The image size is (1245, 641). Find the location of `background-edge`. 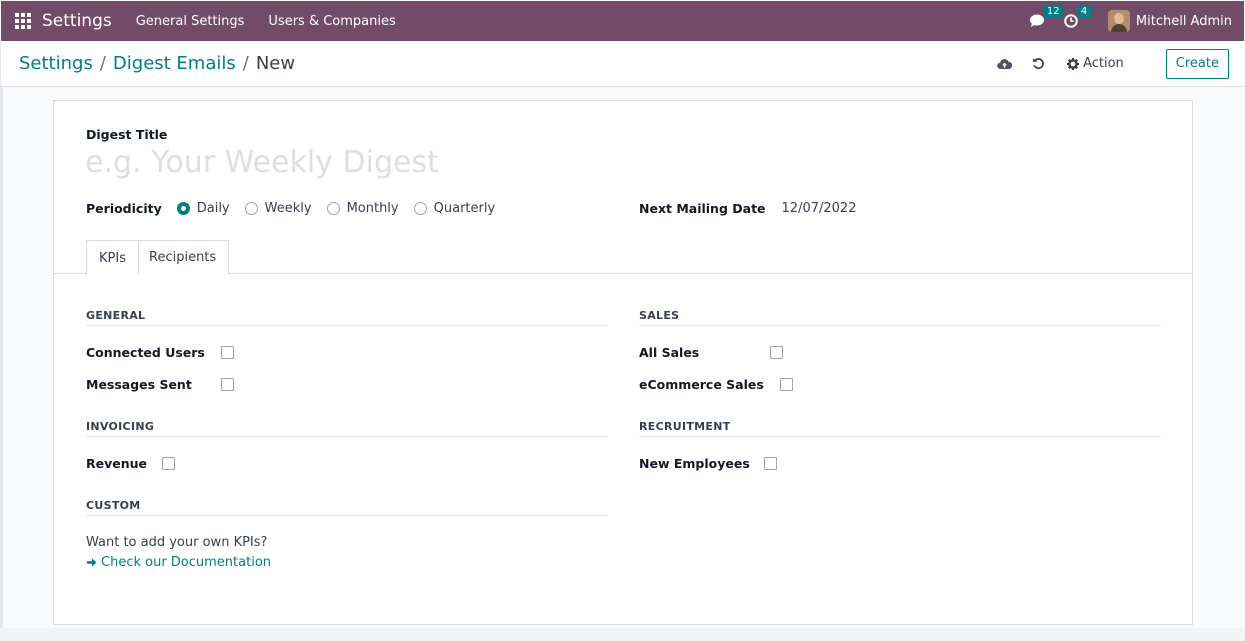

background-edge is located at coordinates (1, 341).